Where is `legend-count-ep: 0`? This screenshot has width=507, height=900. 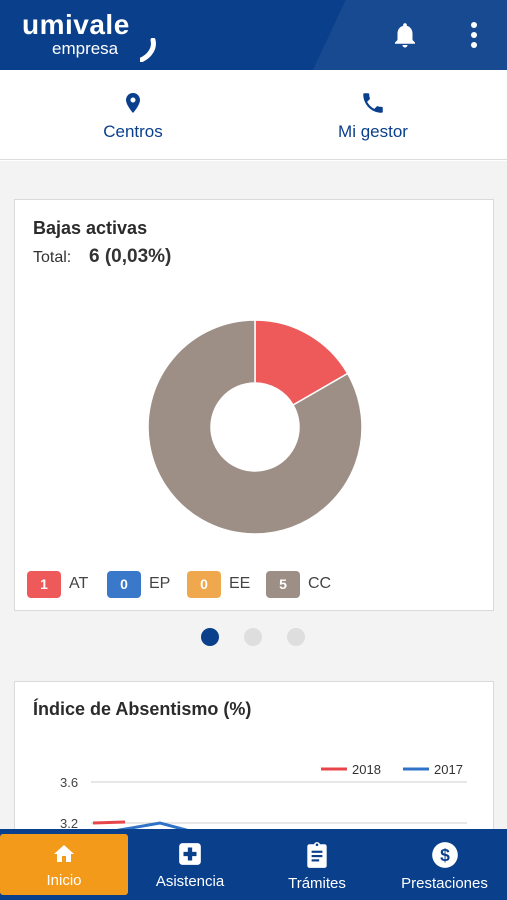
legend-count-ep: 0 is located at coordinates (124, 584).